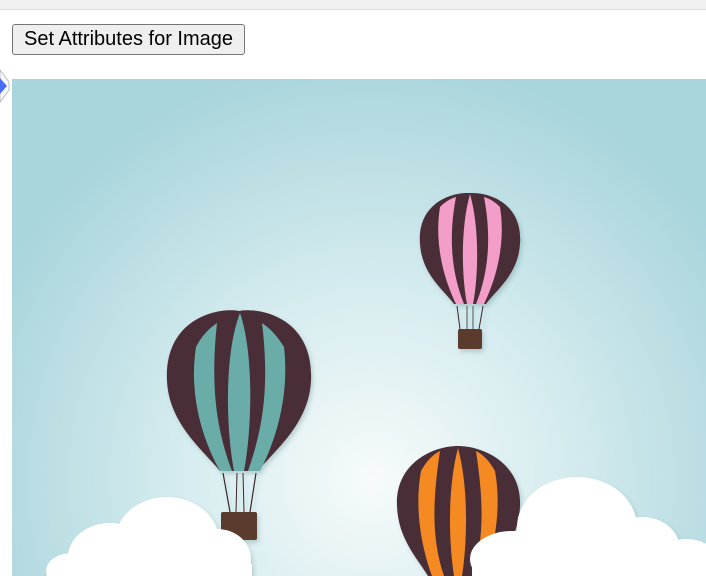  What do you see at coordinates (5, 86) in the screenshot?
I see `scroll-marker-icon` at bounding box center [5, 86].